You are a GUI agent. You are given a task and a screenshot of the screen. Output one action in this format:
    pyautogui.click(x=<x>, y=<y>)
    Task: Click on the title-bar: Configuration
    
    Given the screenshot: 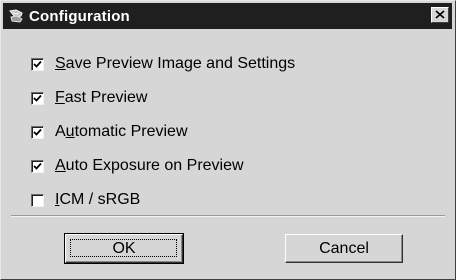 What is the action you would take?
    pyautogui.click(x=227, y=16)
    